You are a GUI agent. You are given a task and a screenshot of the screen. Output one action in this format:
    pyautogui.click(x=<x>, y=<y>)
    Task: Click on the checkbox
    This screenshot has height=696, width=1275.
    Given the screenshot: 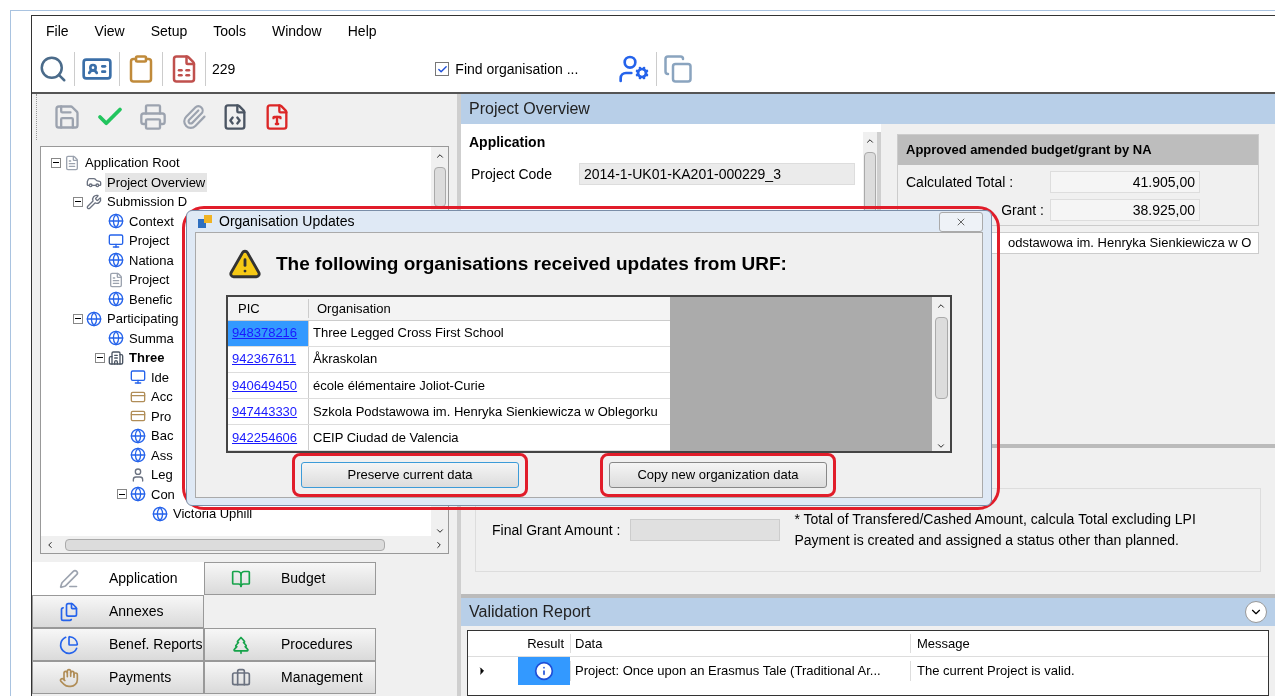 What is the action you would take?
    pyautogui.click(x=442, y=69)
    